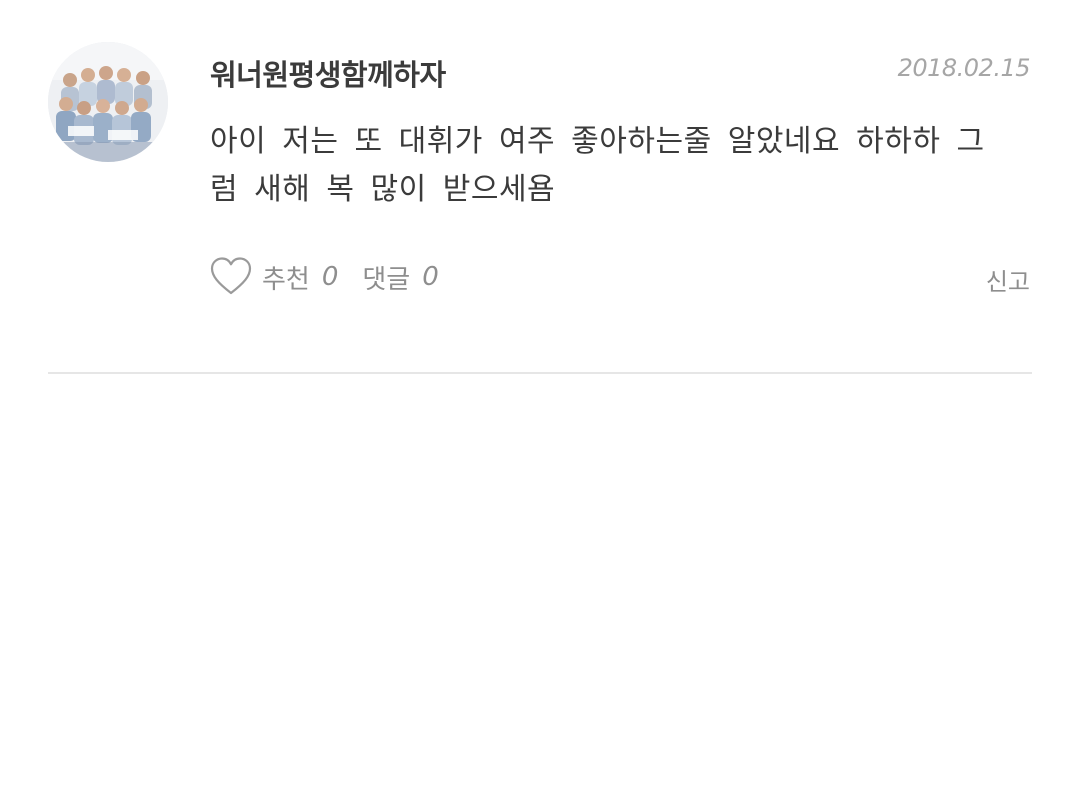  I want to click on reply-button: 댓글 0, so click(400, 277).